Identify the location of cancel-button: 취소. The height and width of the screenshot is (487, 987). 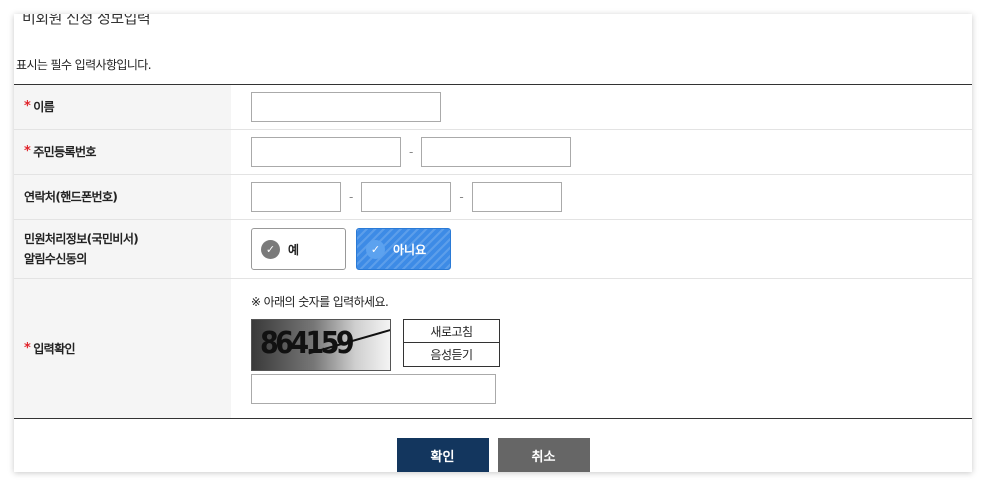
(543, 455).